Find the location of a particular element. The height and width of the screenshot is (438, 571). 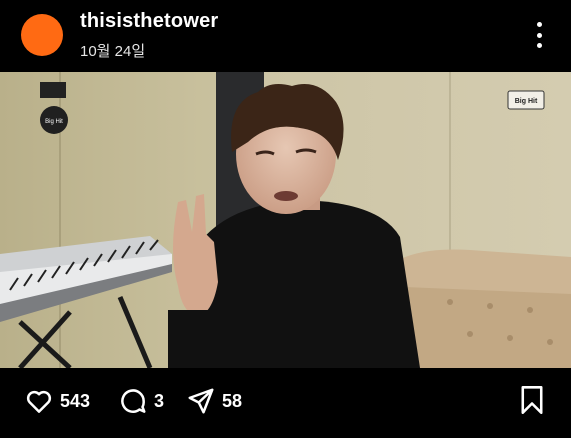

comment-count: 3 is located at coordinates (159, 400).